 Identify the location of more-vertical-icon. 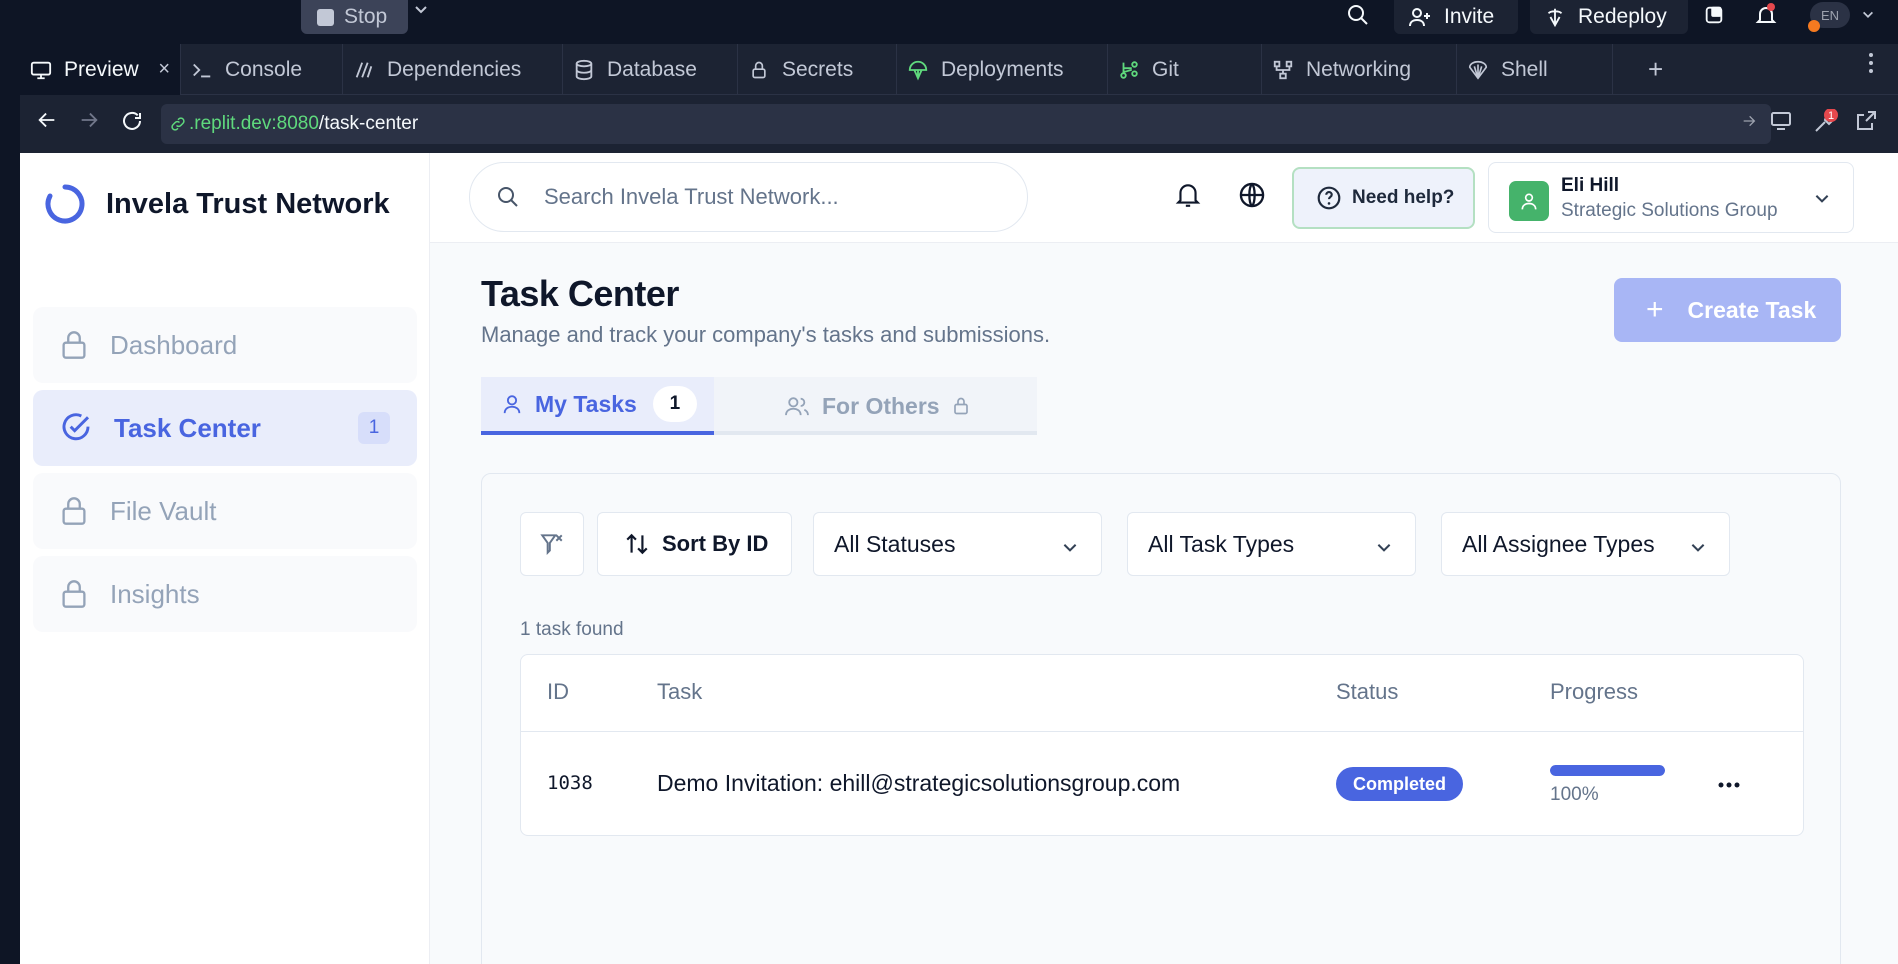
(1871, 66).